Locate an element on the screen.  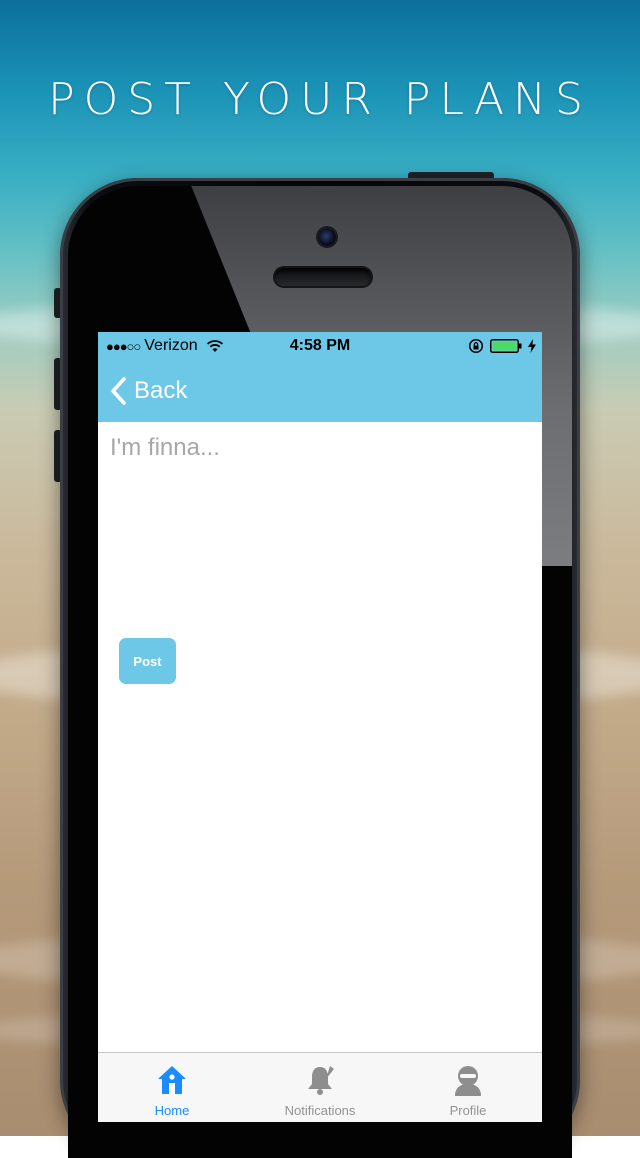
tab-label-home: Home is located at coordinates (172, 1110).